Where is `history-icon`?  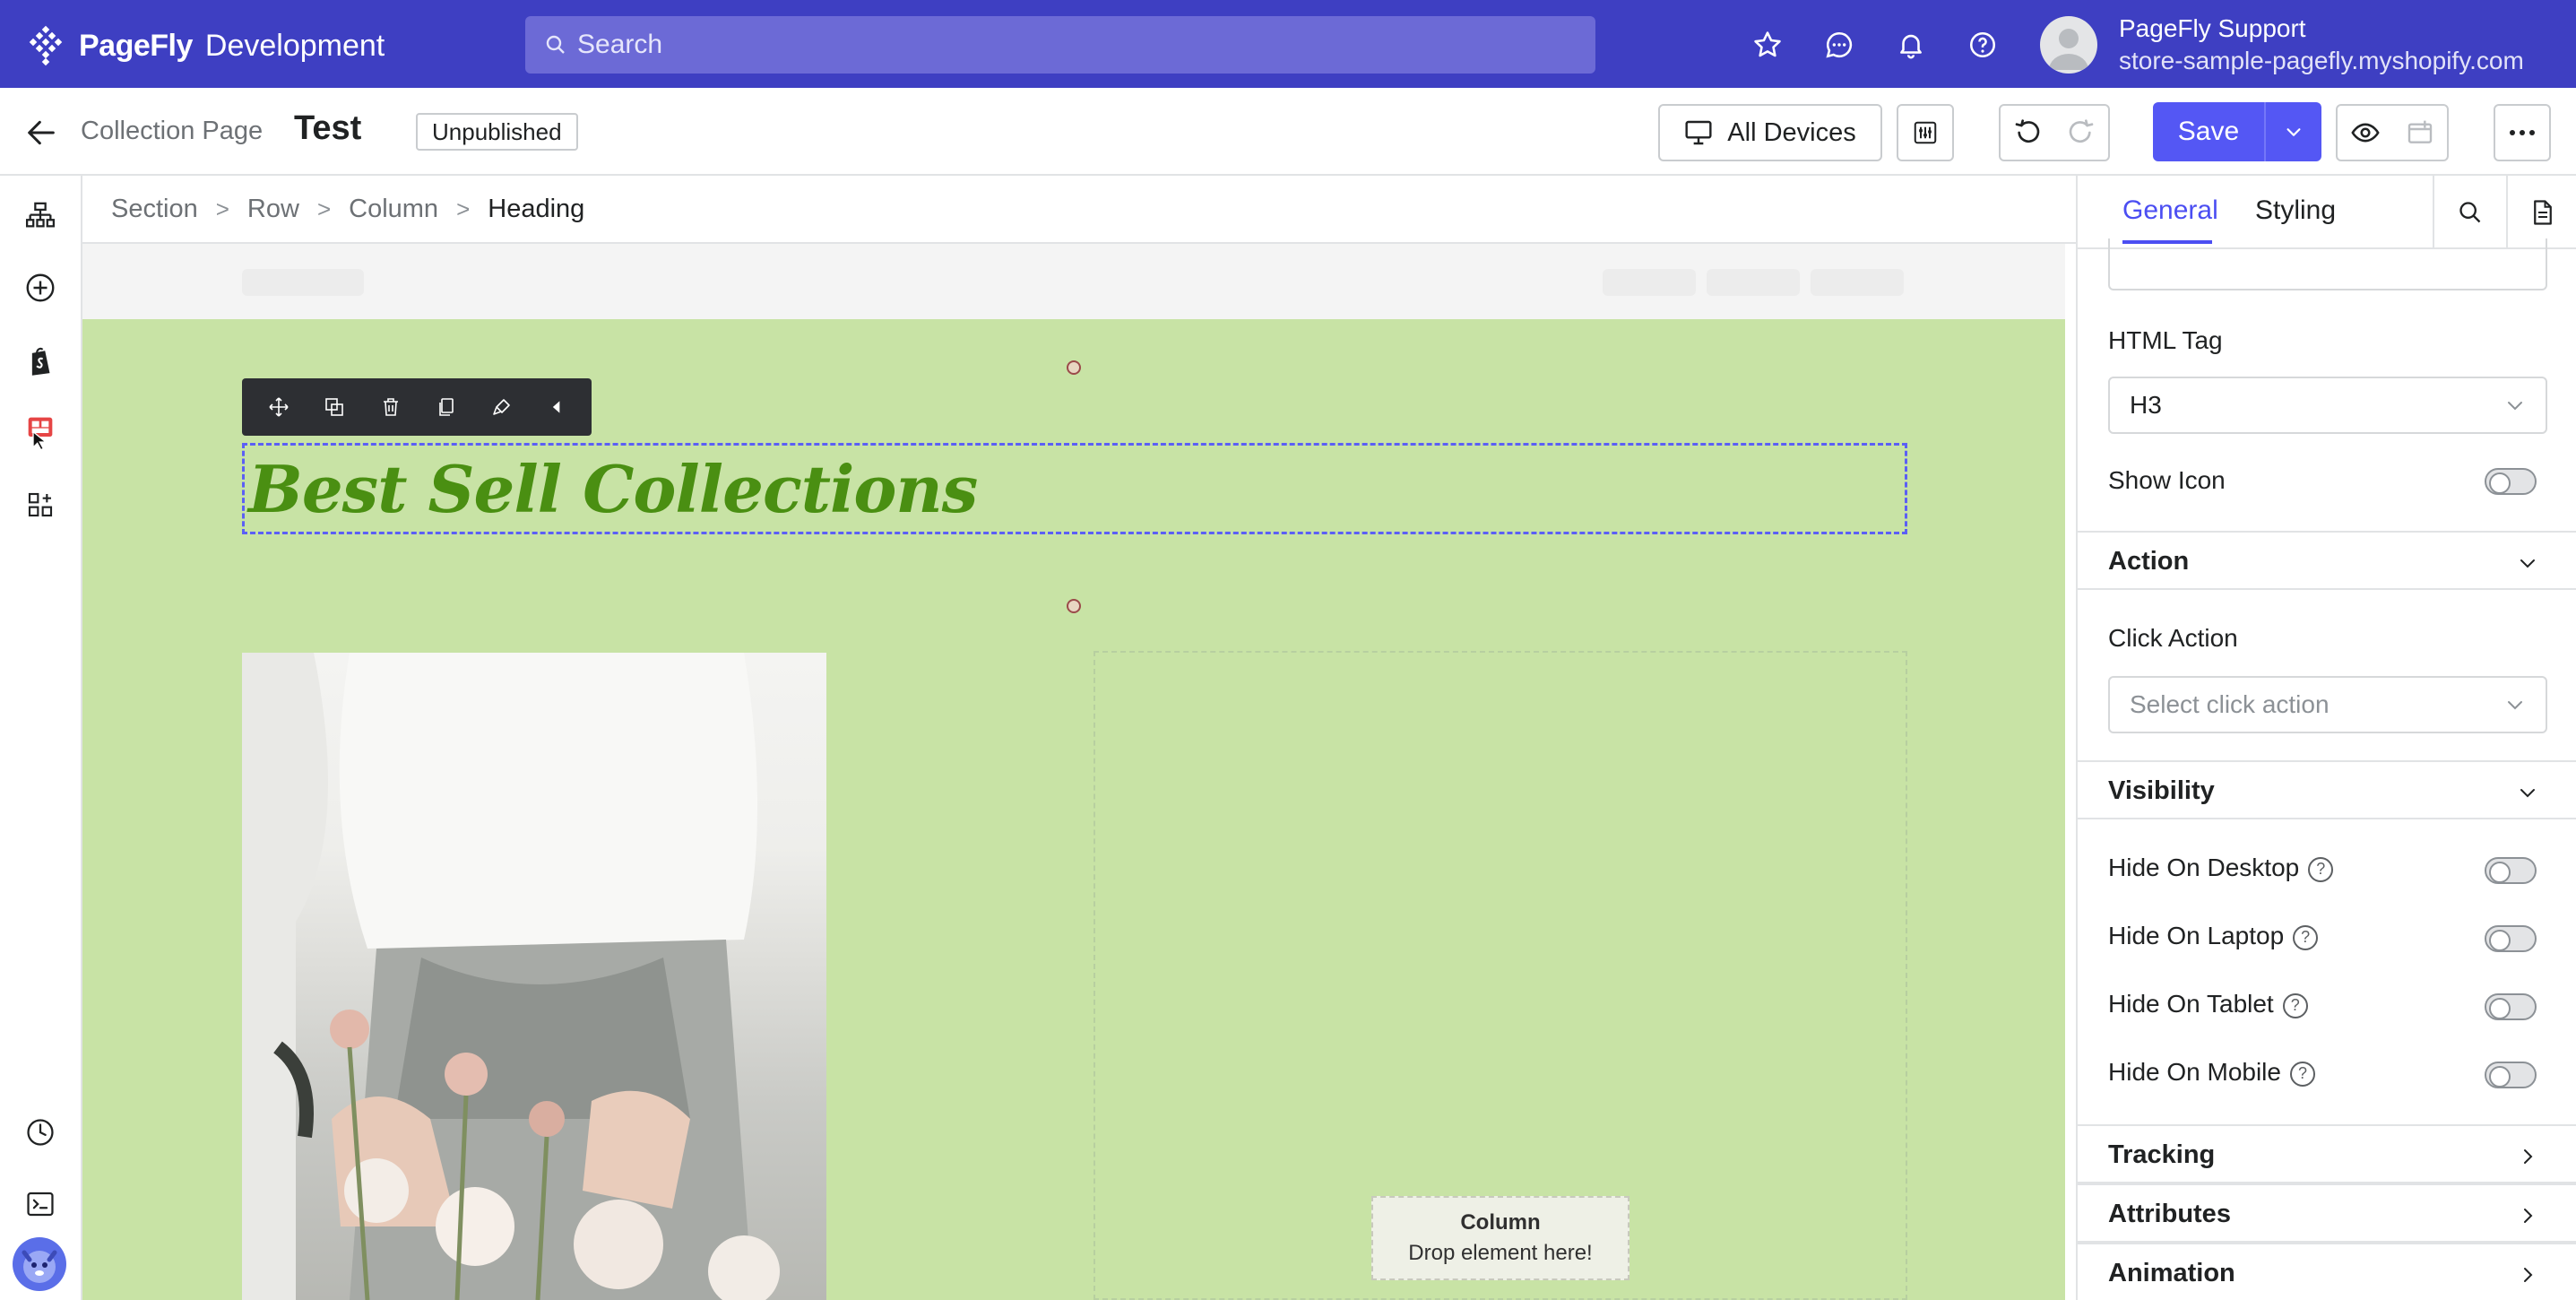 history-icon is located at coordinates (40, 1132).